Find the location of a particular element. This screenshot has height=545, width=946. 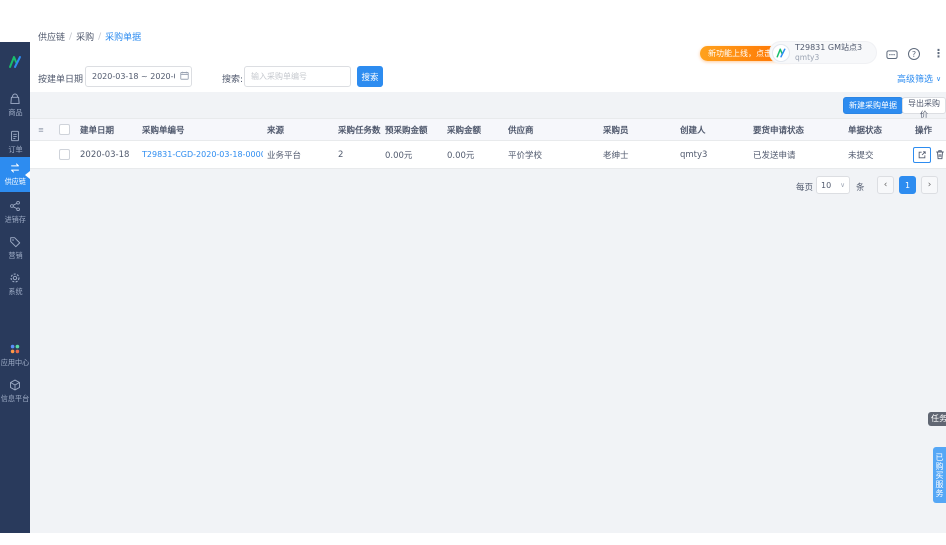

breadcrumb-supply-chain: 供应链 is located at coordinates (51, 36).